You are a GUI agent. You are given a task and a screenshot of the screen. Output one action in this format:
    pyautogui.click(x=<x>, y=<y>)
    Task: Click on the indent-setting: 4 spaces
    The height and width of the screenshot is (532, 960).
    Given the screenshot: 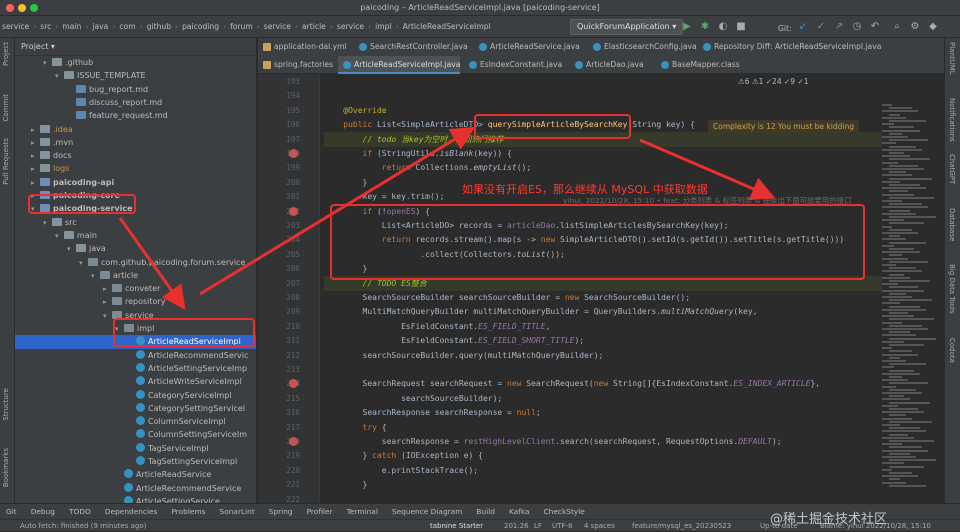 What is the action you would take?
    pyautogui.click(x=599, y=526)
    